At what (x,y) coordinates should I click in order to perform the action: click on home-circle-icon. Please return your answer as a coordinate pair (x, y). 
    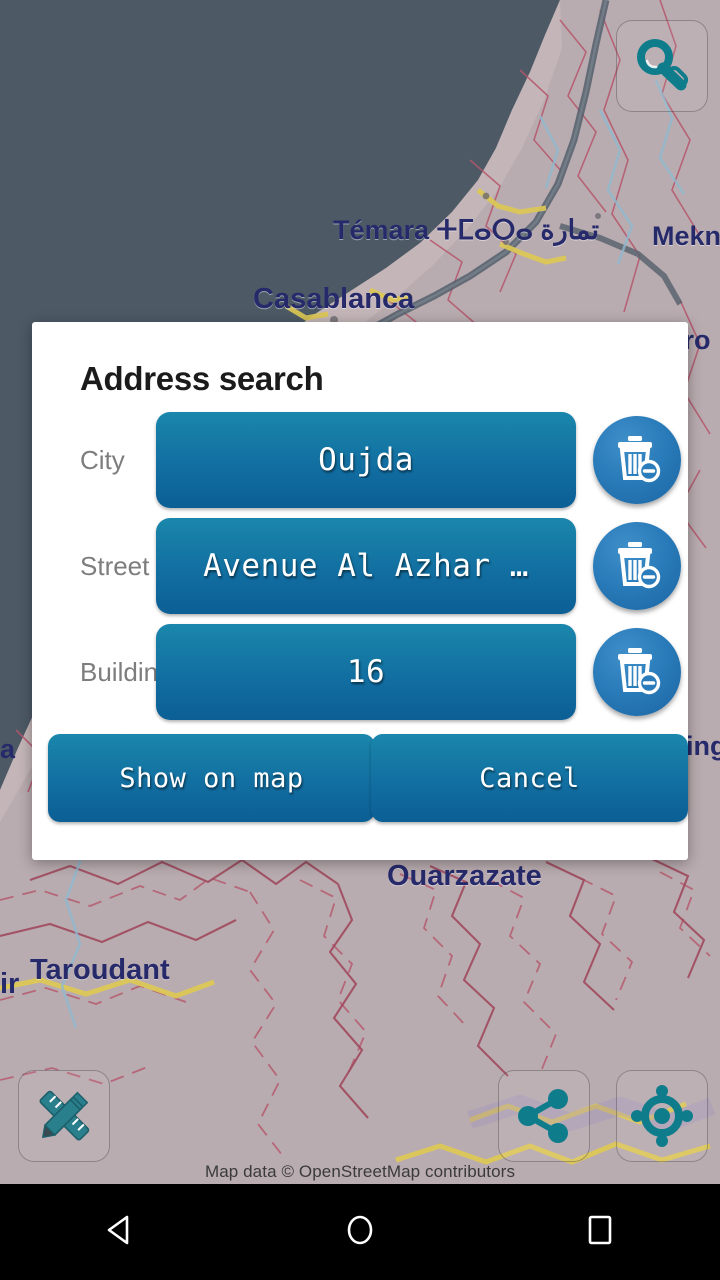
    Looking at the image, I should click on (360, 1232).